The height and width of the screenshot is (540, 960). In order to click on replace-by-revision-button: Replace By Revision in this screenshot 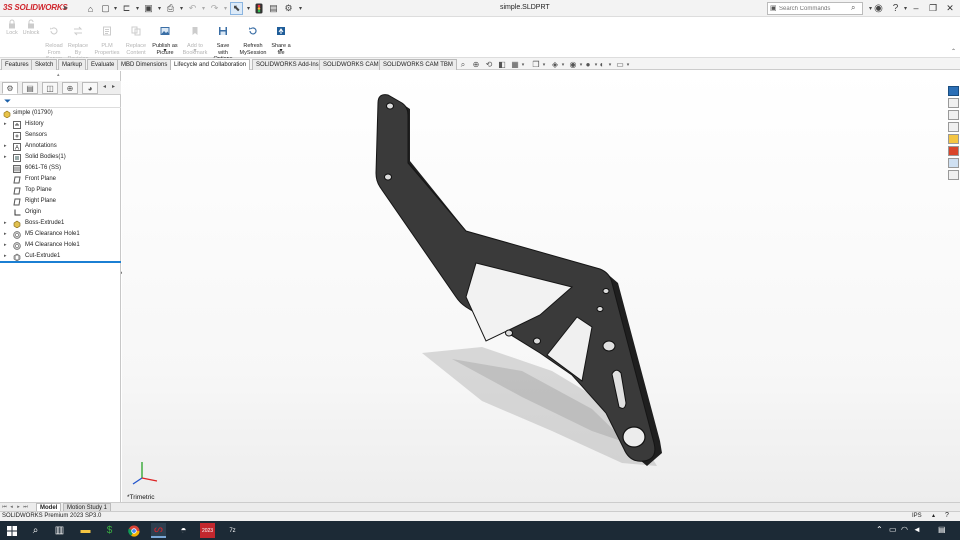, I will do `click(78, 41)`.